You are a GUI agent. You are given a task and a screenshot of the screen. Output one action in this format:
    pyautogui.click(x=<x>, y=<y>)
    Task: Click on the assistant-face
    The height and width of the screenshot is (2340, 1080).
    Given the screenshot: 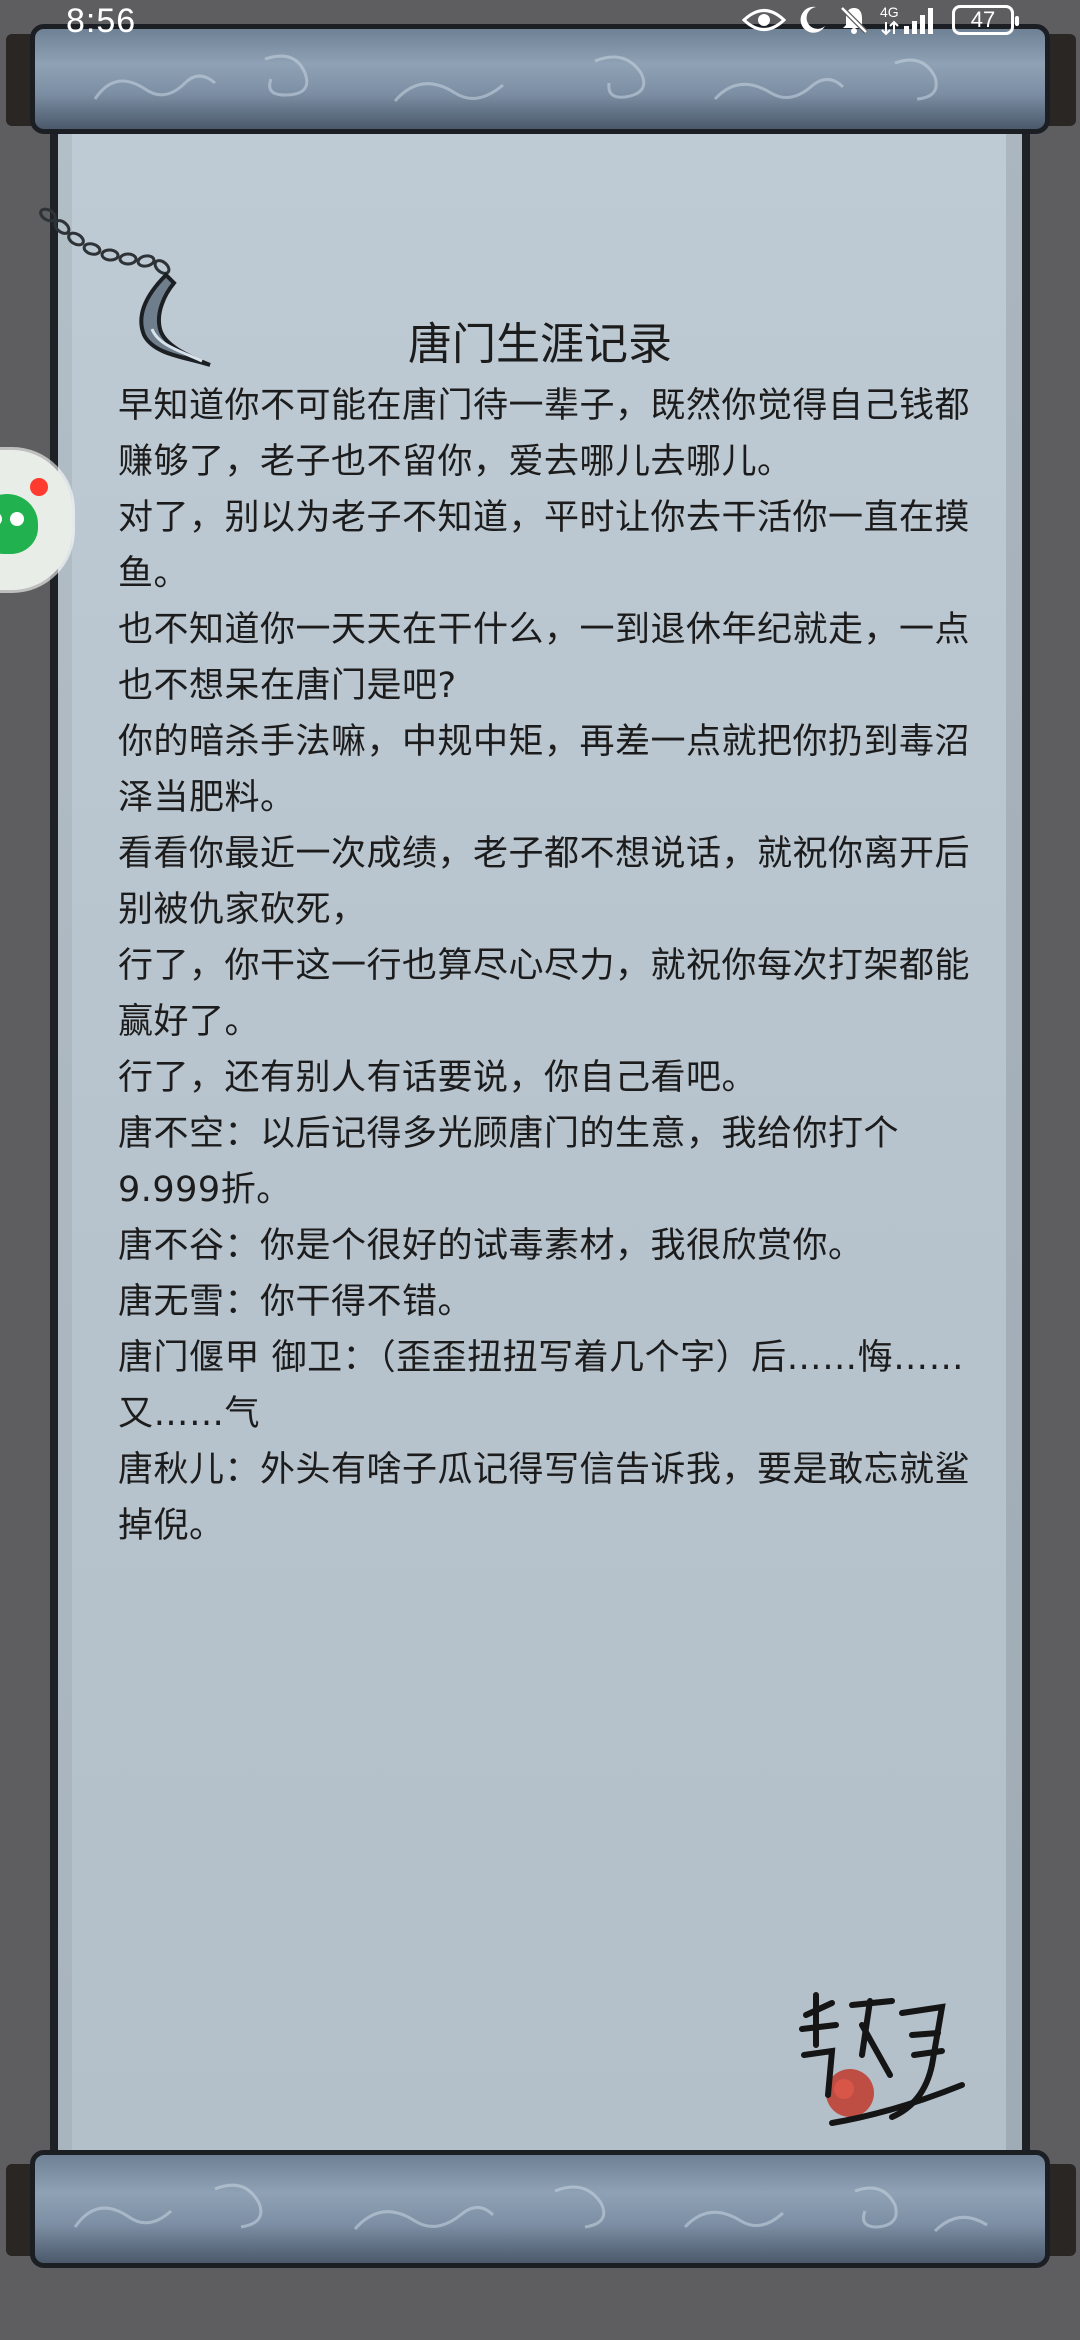 What is the action you would take?
    pyautogui.click(x=19, y=524)
    